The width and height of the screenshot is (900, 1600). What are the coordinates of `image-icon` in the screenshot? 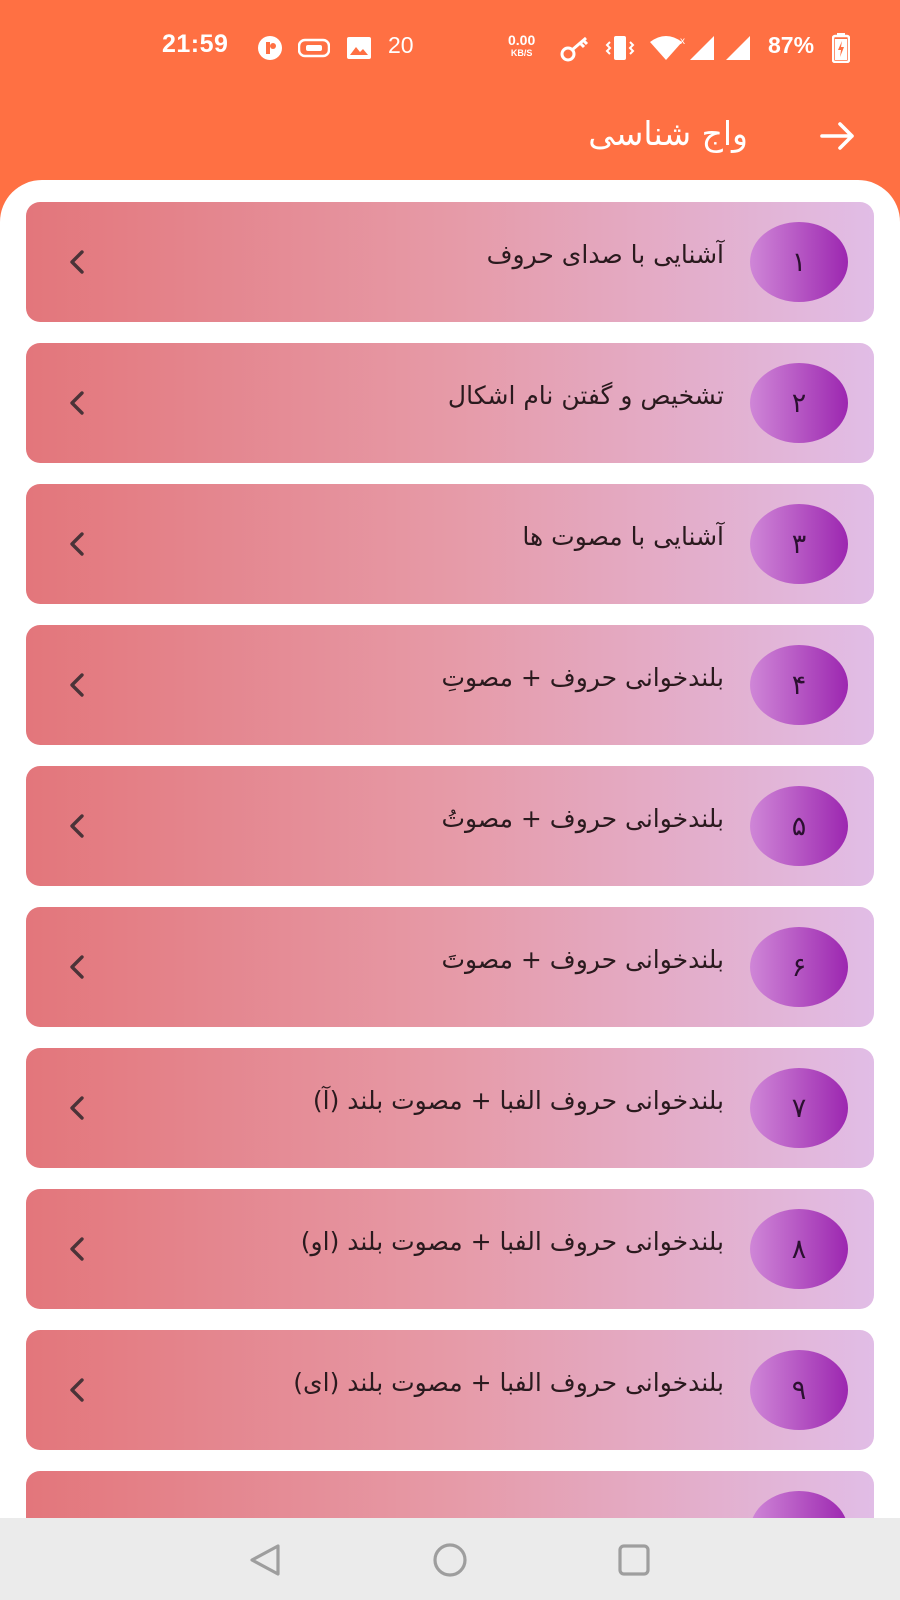 It's located at (359, 48).